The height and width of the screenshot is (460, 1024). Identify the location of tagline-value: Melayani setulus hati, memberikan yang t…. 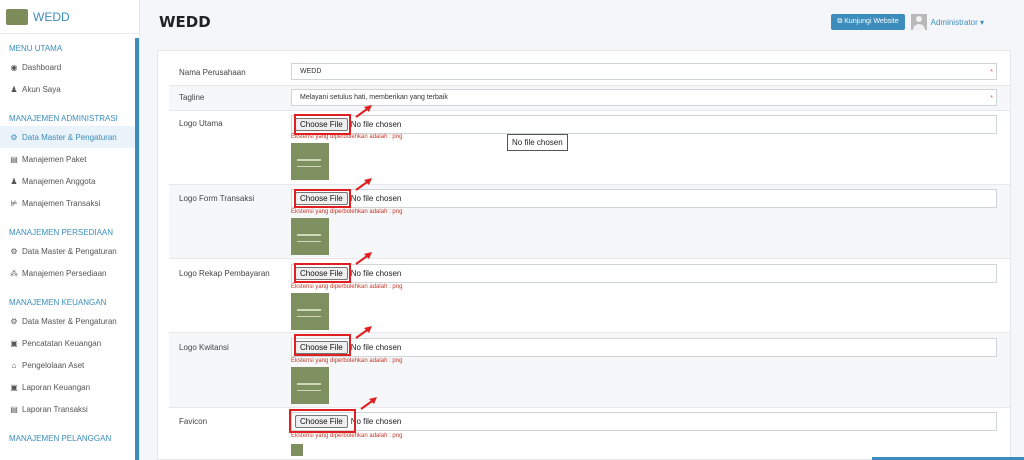
(374, 97).